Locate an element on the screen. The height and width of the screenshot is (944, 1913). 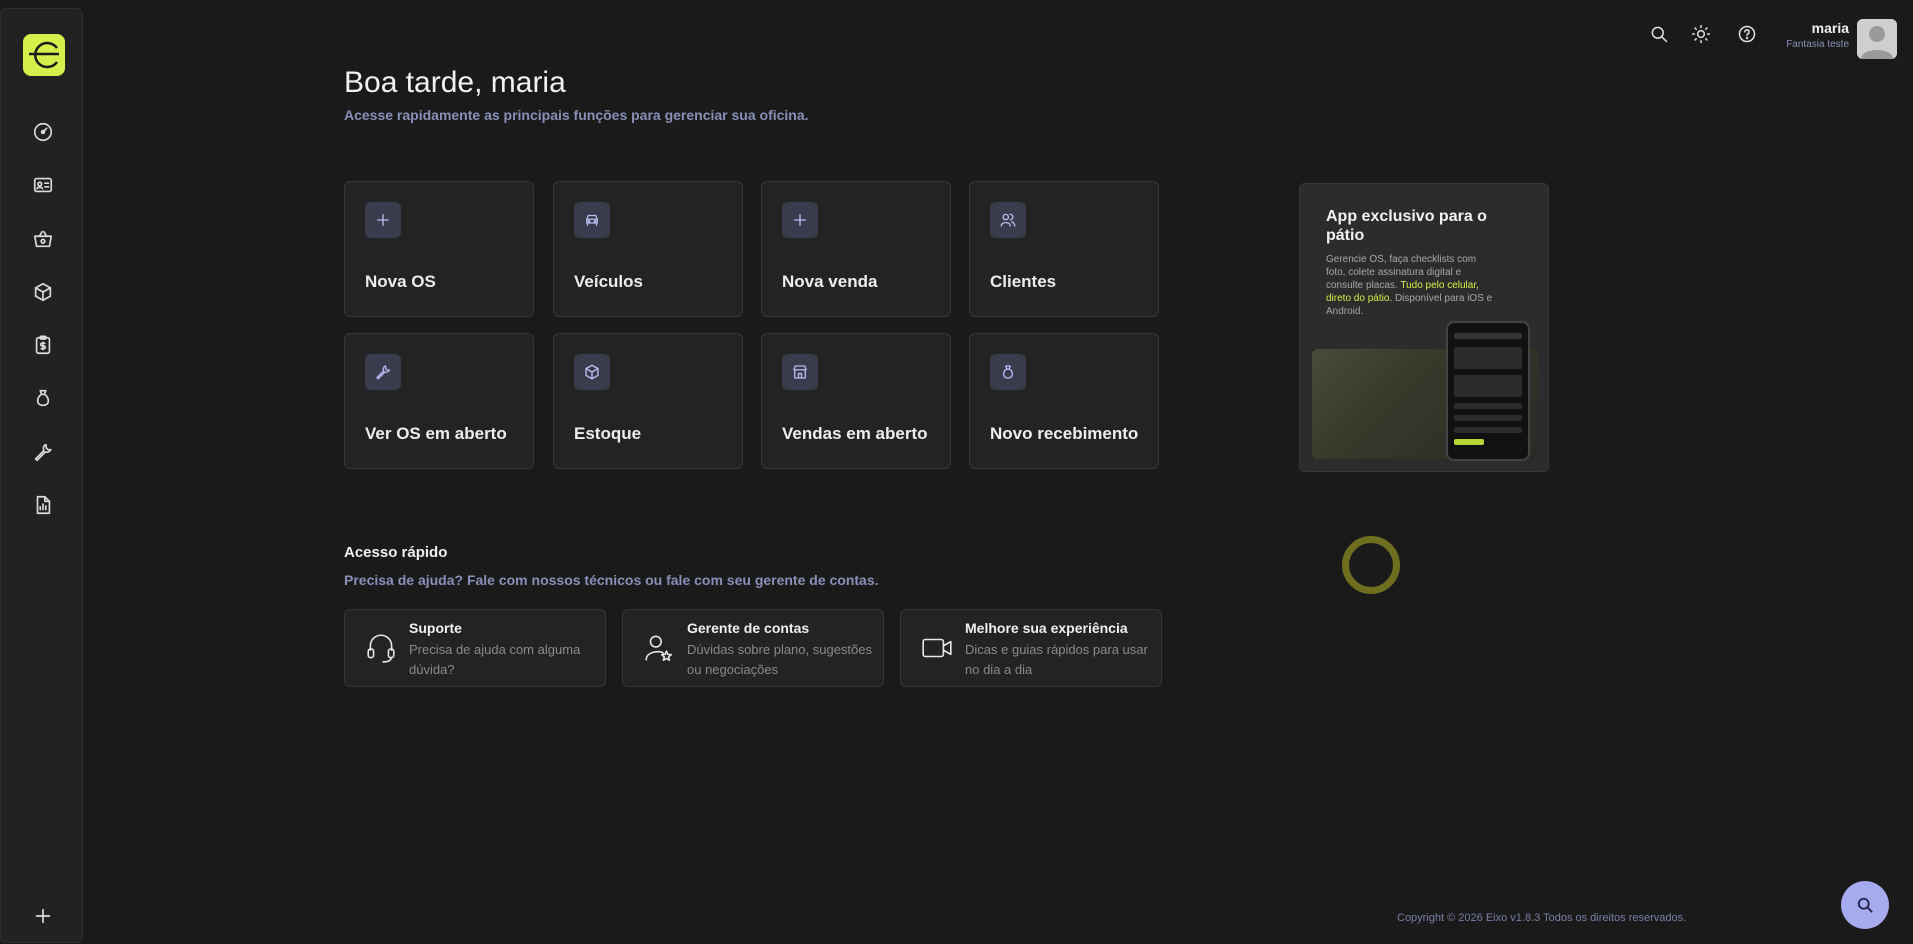
experience-title: Melhore sua experiência is located at coordinates (1046, 628).